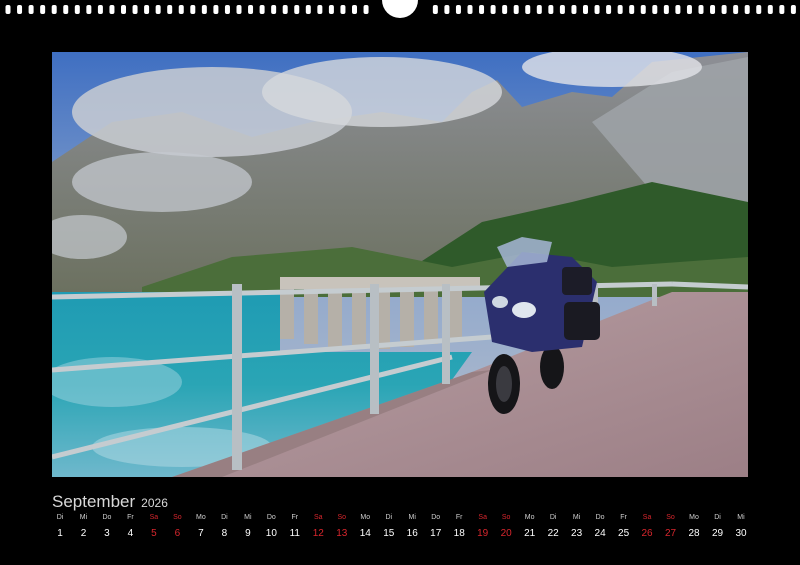 The width and height of the screenshot is (800, 565). What do you see at coordinates (624, 527) in the screenshot?
I see `day-cell: Fr 25` at bounding box center [624, 527].